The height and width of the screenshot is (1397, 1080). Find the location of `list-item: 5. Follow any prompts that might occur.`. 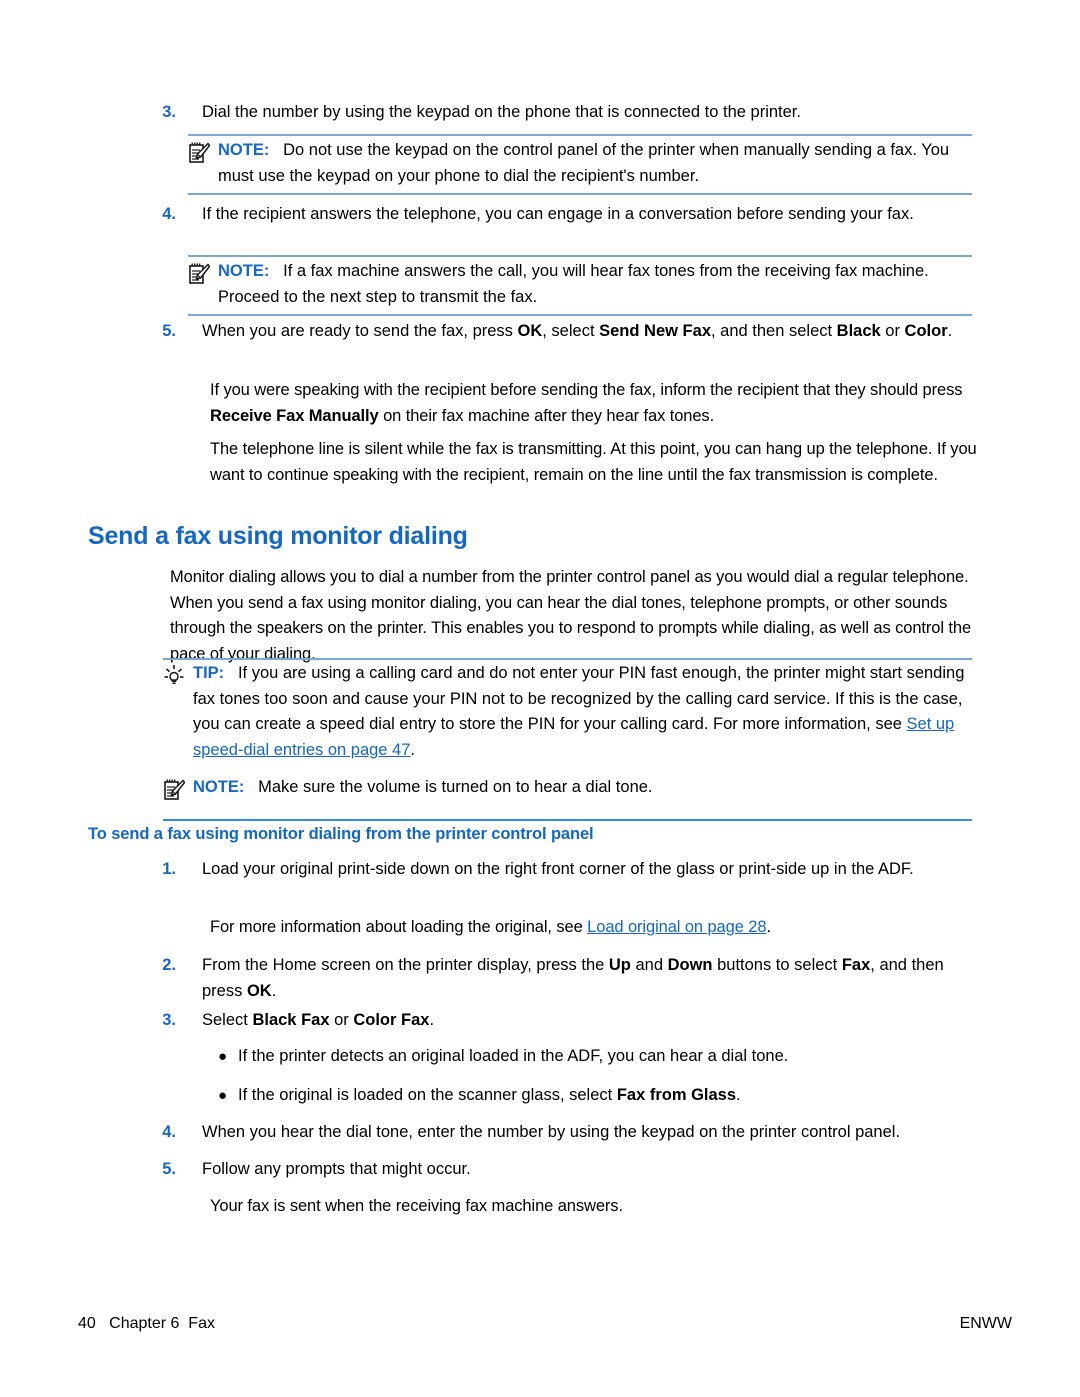

list-item: 5. Follow any prompts that might occur. is located at coordinates (560, 1170).